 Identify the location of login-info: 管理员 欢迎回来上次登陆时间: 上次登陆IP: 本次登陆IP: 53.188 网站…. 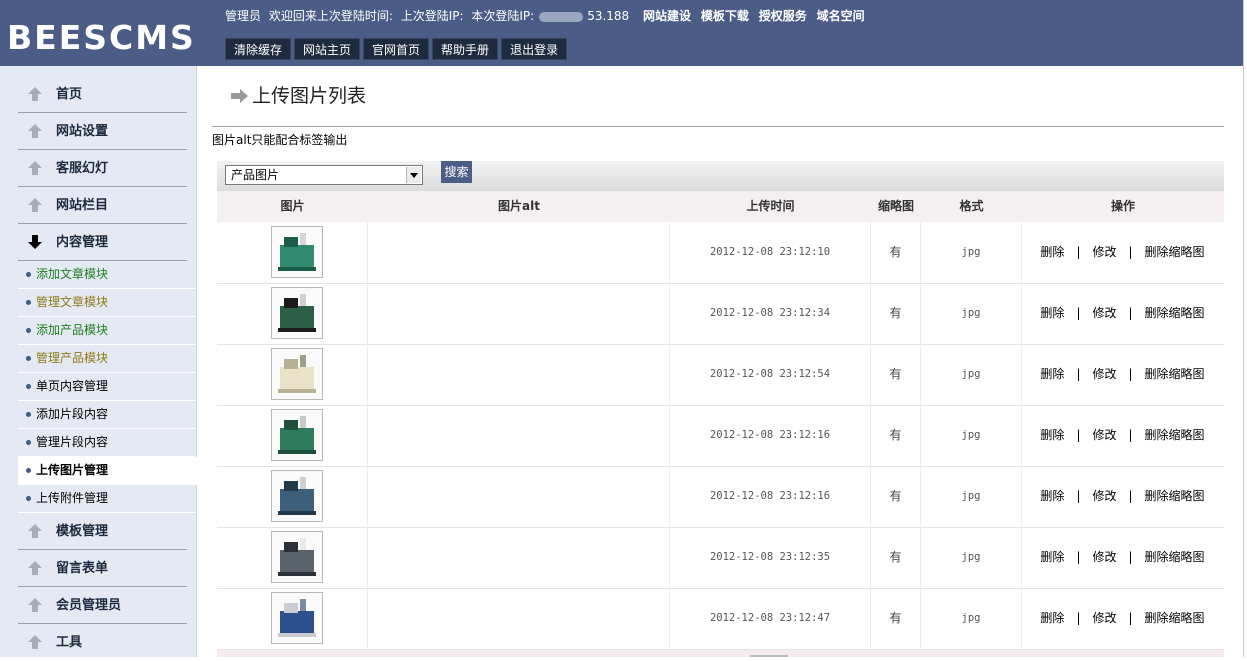
(547, 16).